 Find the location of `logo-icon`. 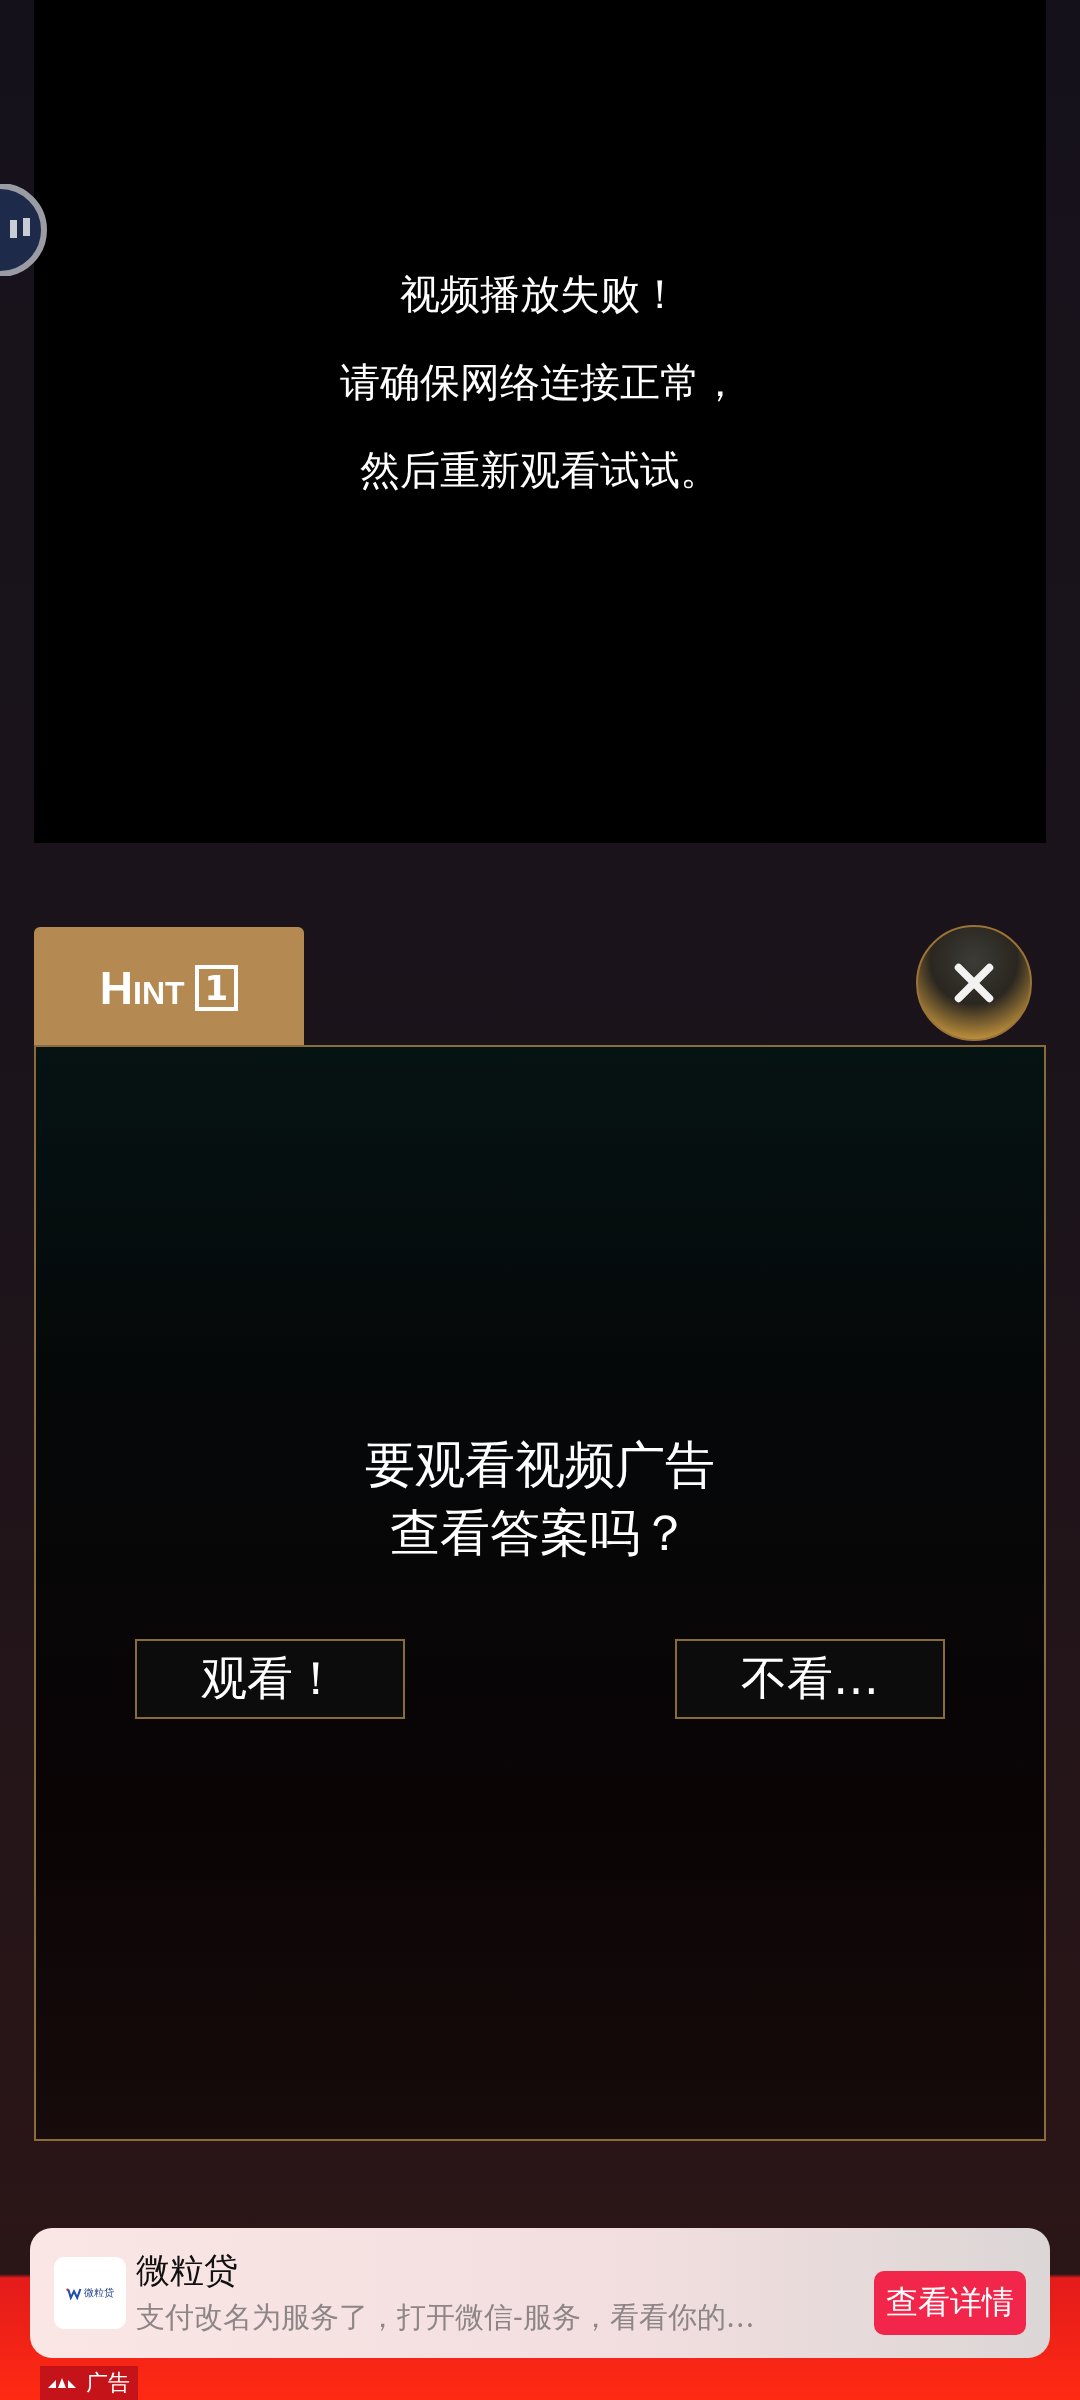

logo-icon is located at coordinates (74, 2293).